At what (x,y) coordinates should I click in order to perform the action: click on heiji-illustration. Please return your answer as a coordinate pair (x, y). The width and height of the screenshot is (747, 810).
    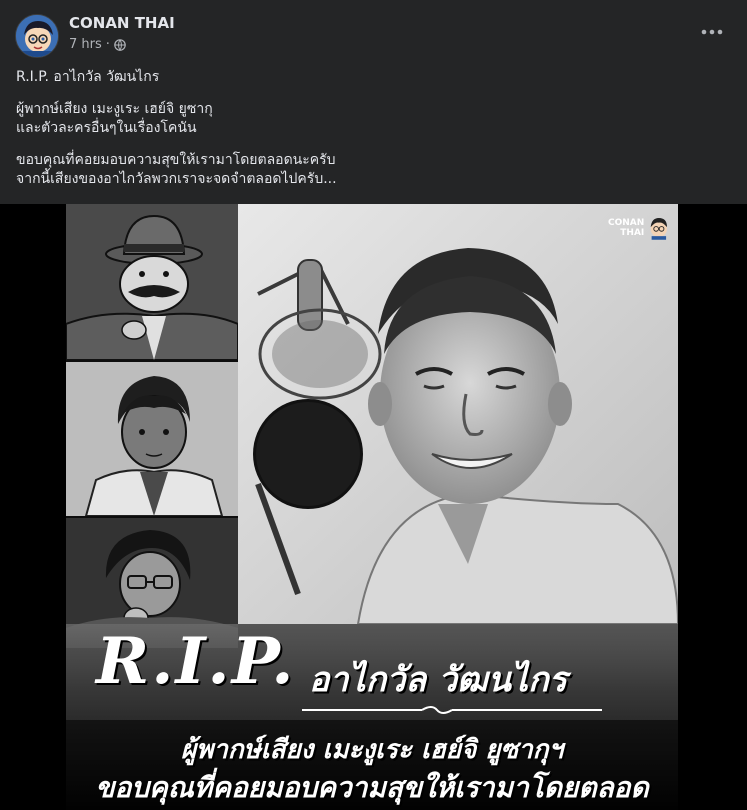
    Looking at the image, I should click on (152, 439).